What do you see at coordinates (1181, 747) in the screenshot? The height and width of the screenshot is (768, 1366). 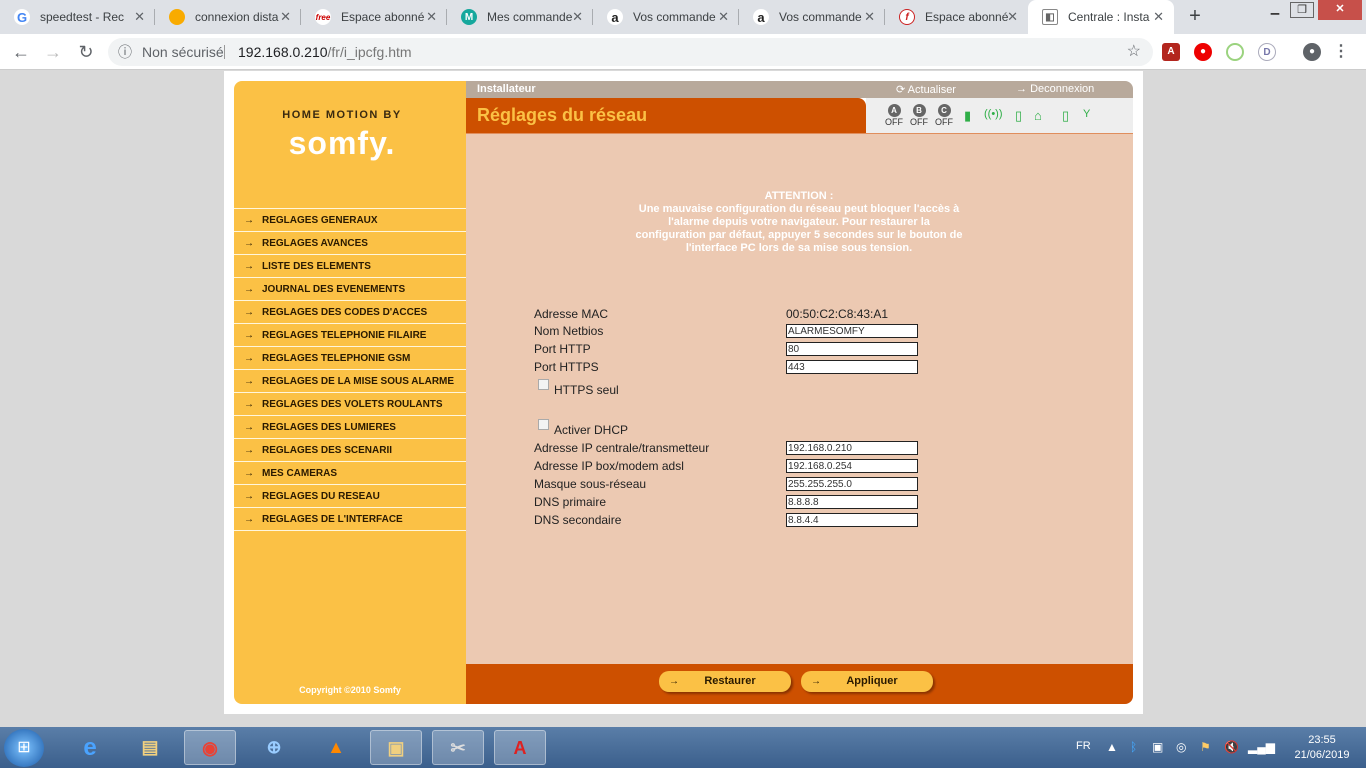 I see `network-tray-icon: ◎` at bounding box center [1181, 747].